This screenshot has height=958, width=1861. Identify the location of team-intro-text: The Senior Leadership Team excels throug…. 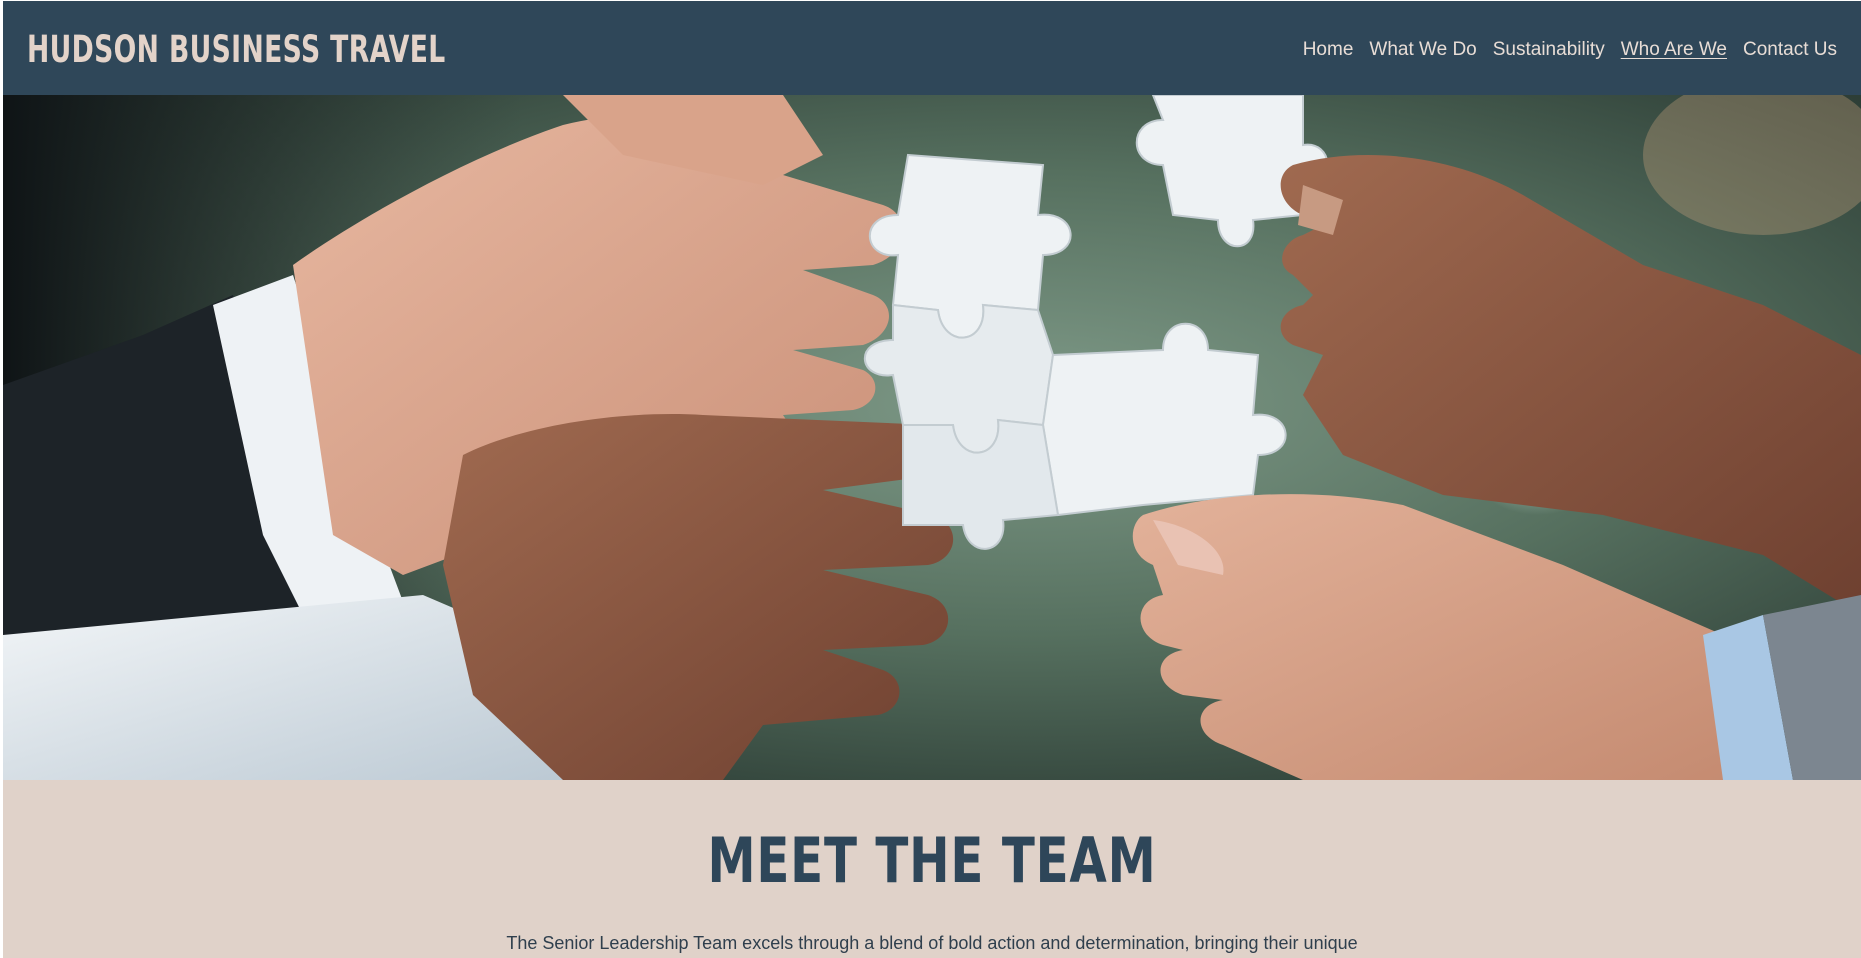
(932, 943).